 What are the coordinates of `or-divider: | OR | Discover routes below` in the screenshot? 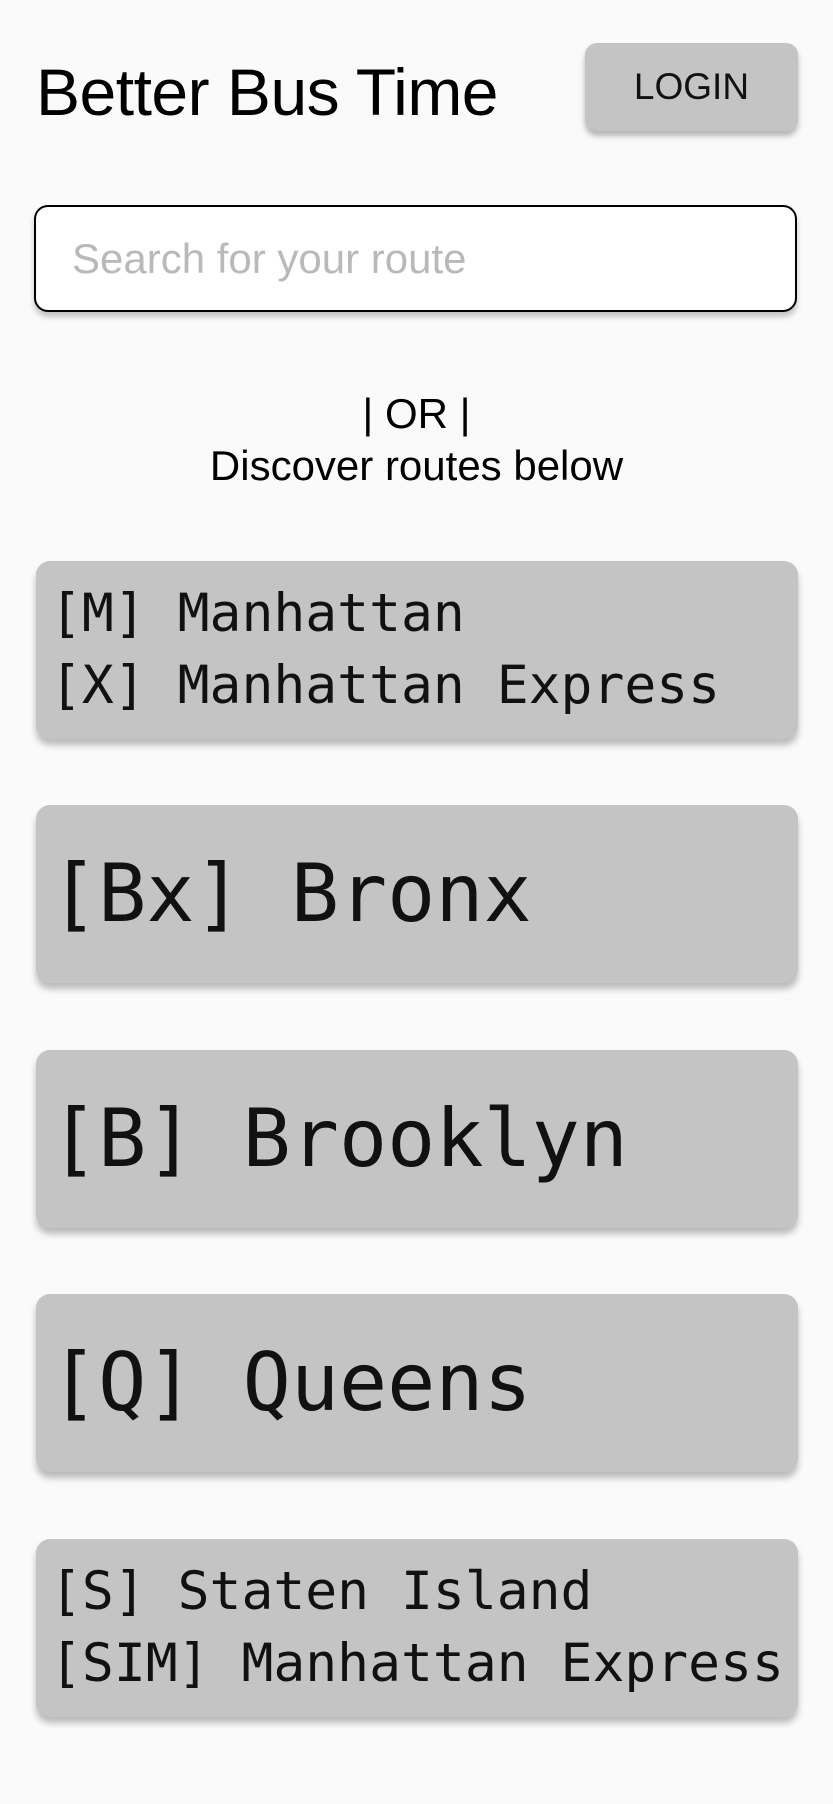 It's located at (416, 440).